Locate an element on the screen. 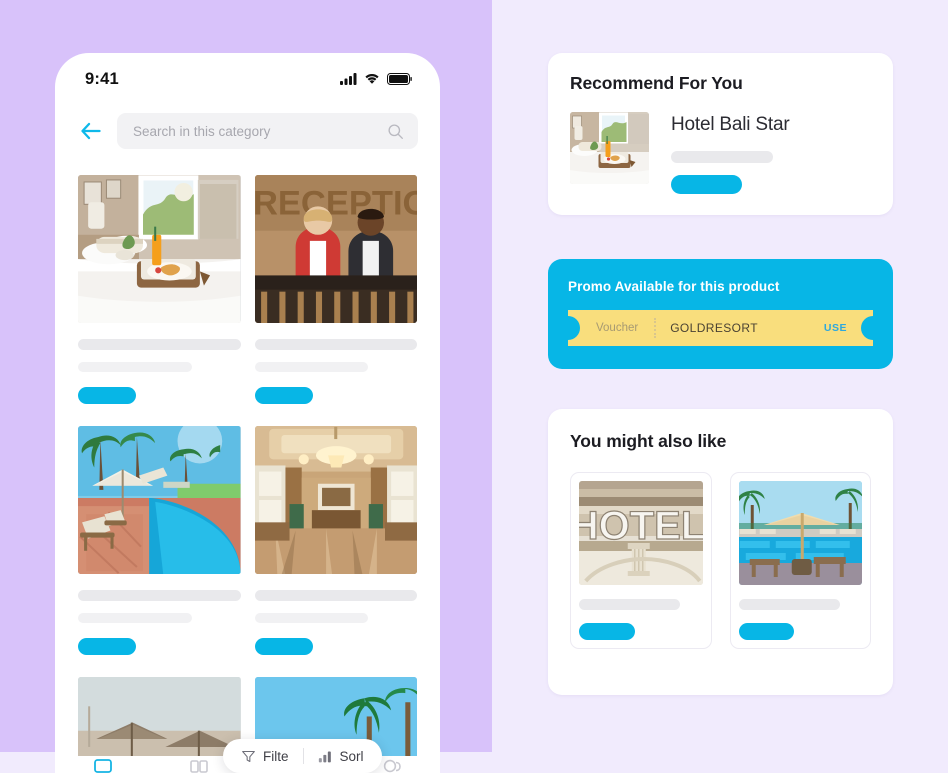  also-like-item: HOTEL is located at coordinates (641, 560).